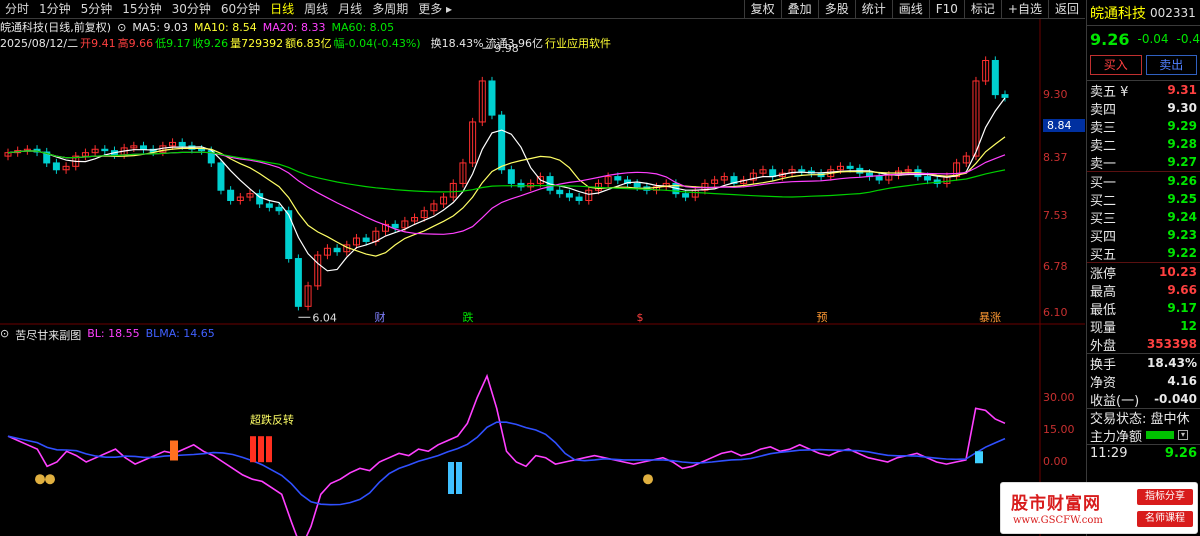 This screenshot has height=536, width=1200. What do you see at coordinates (1103, 110) in the screenshot?
I see `ask-level-1-label: 卖四` at bounding box center [1103, 110].